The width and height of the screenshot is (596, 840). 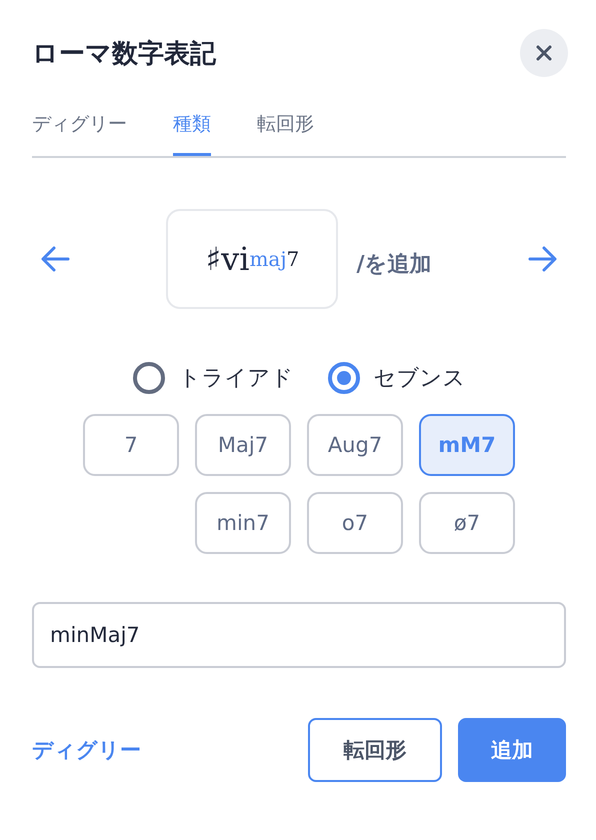 I want to click on quality-button: o7, so click(x=355, y=523).